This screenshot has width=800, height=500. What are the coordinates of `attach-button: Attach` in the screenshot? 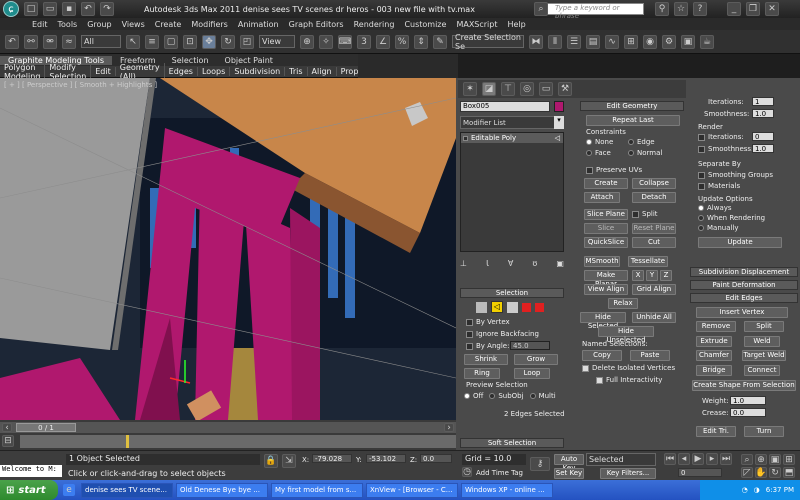 It's located at (602, 197).